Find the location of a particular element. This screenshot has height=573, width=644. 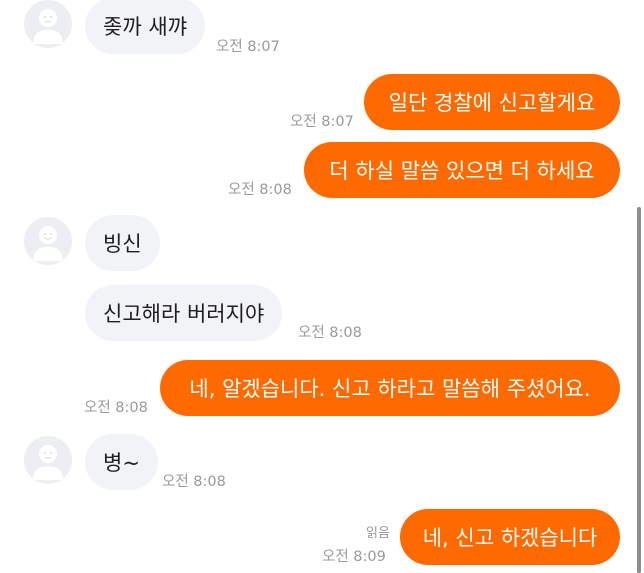

message-text: 신고해라 버러지야 is located at coordinates (184, 314).